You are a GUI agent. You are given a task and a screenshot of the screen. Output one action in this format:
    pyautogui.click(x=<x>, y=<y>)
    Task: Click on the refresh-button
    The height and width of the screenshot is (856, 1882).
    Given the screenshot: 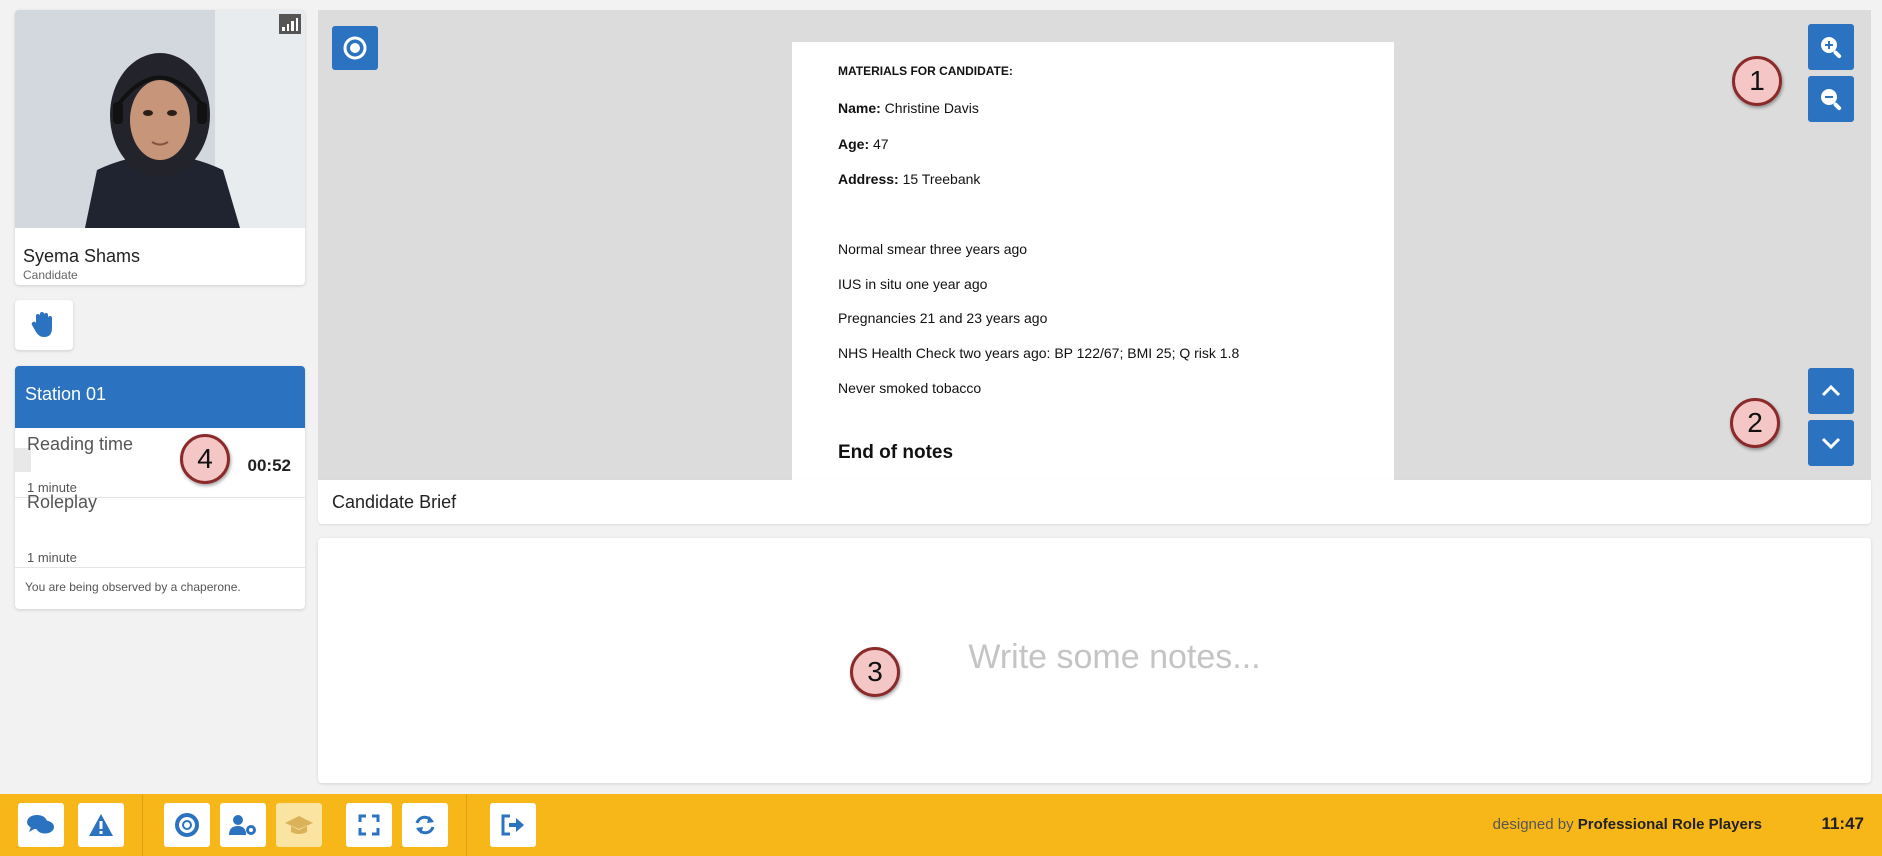 What is the action you would take?
    pyautogui.click(x=425, y=825)
    